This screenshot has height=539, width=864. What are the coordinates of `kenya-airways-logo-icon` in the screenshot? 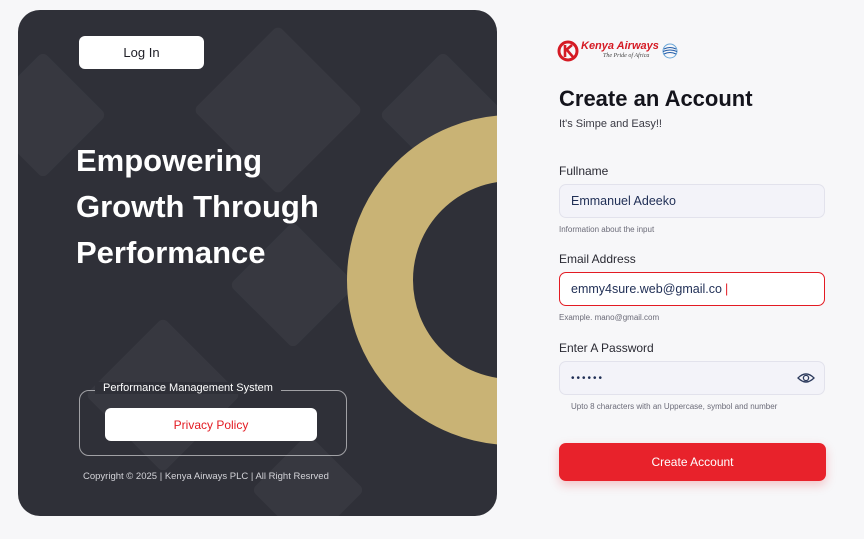 It's located at (568, 51).